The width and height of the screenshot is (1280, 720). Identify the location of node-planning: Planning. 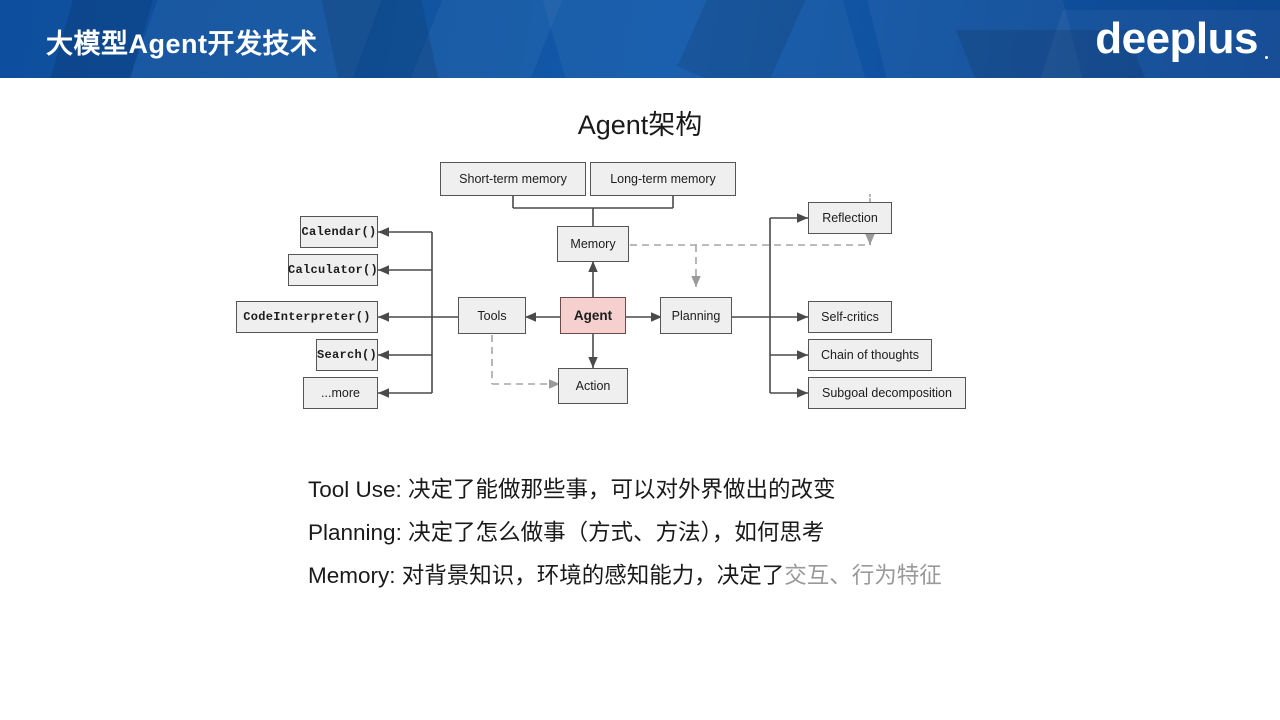
(696, 315).